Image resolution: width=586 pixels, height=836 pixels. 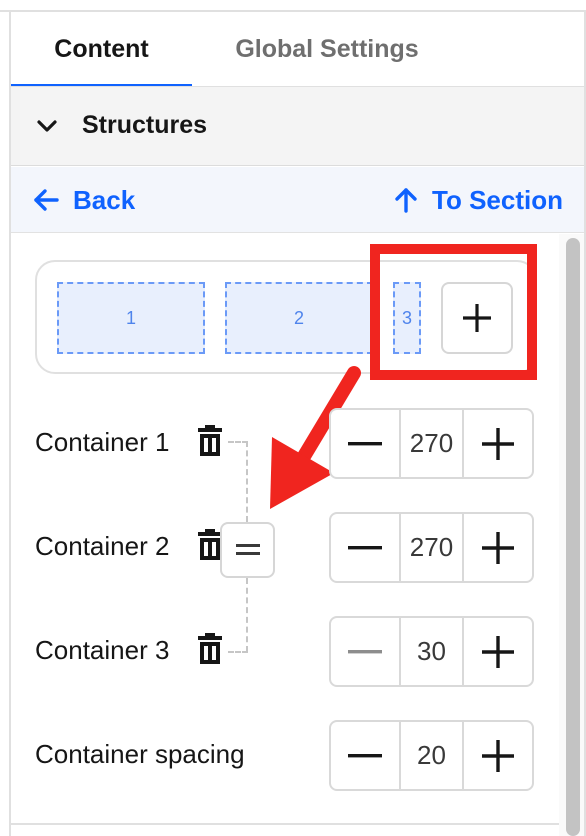 I want to click on to-section-label: To Section, so click(x=497, y=199).